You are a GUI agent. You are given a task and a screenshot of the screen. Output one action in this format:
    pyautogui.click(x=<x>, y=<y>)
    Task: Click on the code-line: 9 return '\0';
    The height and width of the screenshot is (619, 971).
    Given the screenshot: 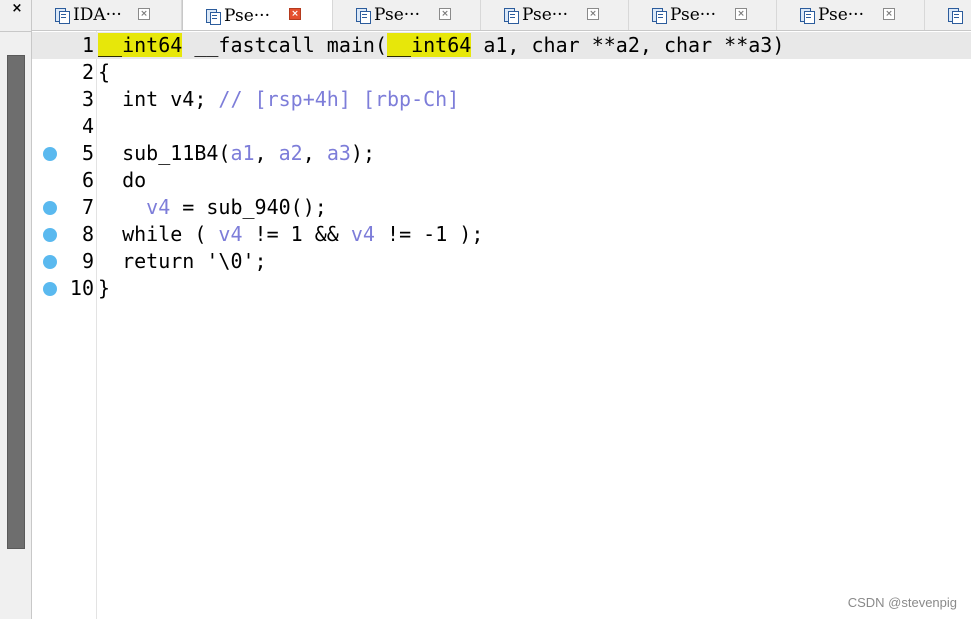 What is the action you would take?
    pyautogui.click(x=501, y=261)
    